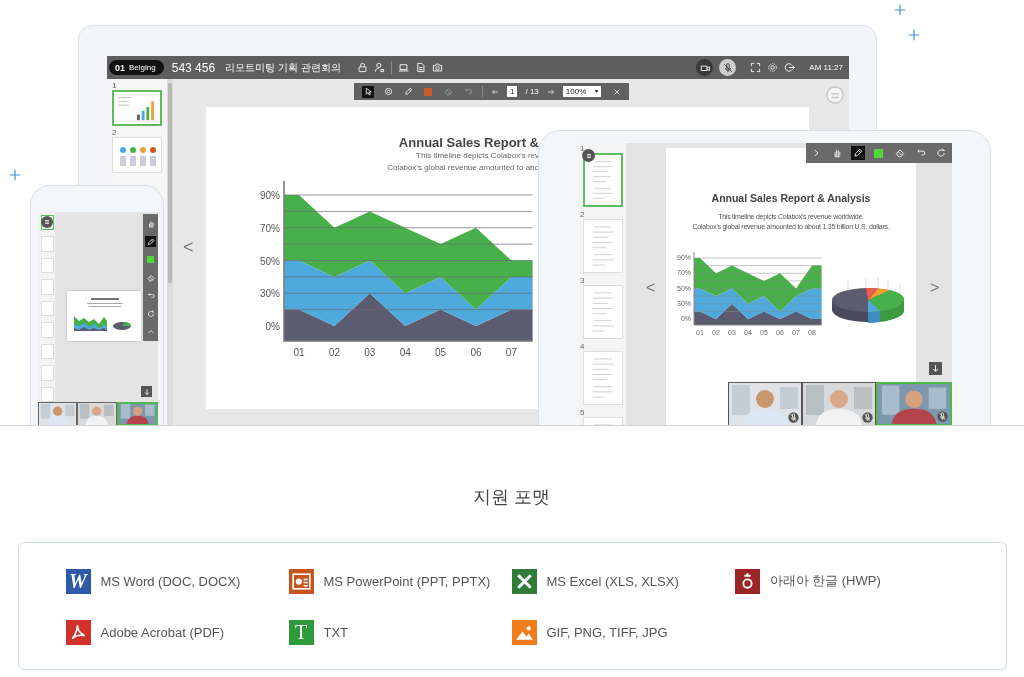 The width and height of the screenshot is (1024, 677). Describe the element at coordinates (270, 228) in the screenshot. I see `axis-label: 70%` at that location.